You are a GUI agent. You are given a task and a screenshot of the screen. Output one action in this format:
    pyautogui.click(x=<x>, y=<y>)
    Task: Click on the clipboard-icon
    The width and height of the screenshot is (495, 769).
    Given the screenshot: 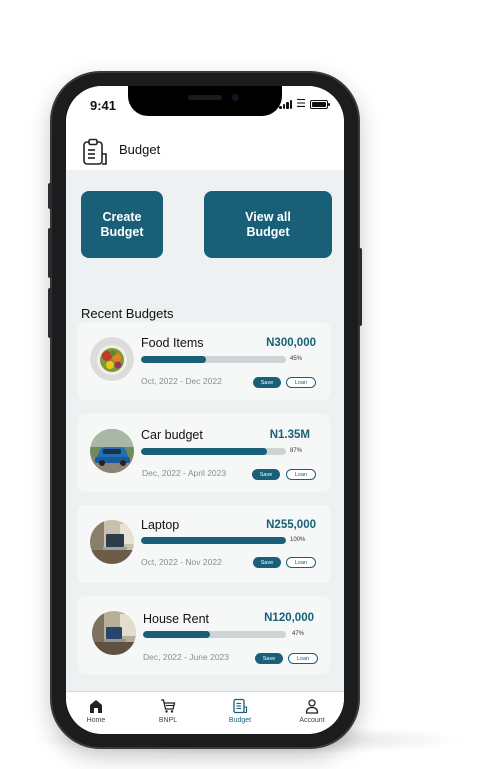 What is the action you would take?
    pyautogui.click(x=95, y=151)
    